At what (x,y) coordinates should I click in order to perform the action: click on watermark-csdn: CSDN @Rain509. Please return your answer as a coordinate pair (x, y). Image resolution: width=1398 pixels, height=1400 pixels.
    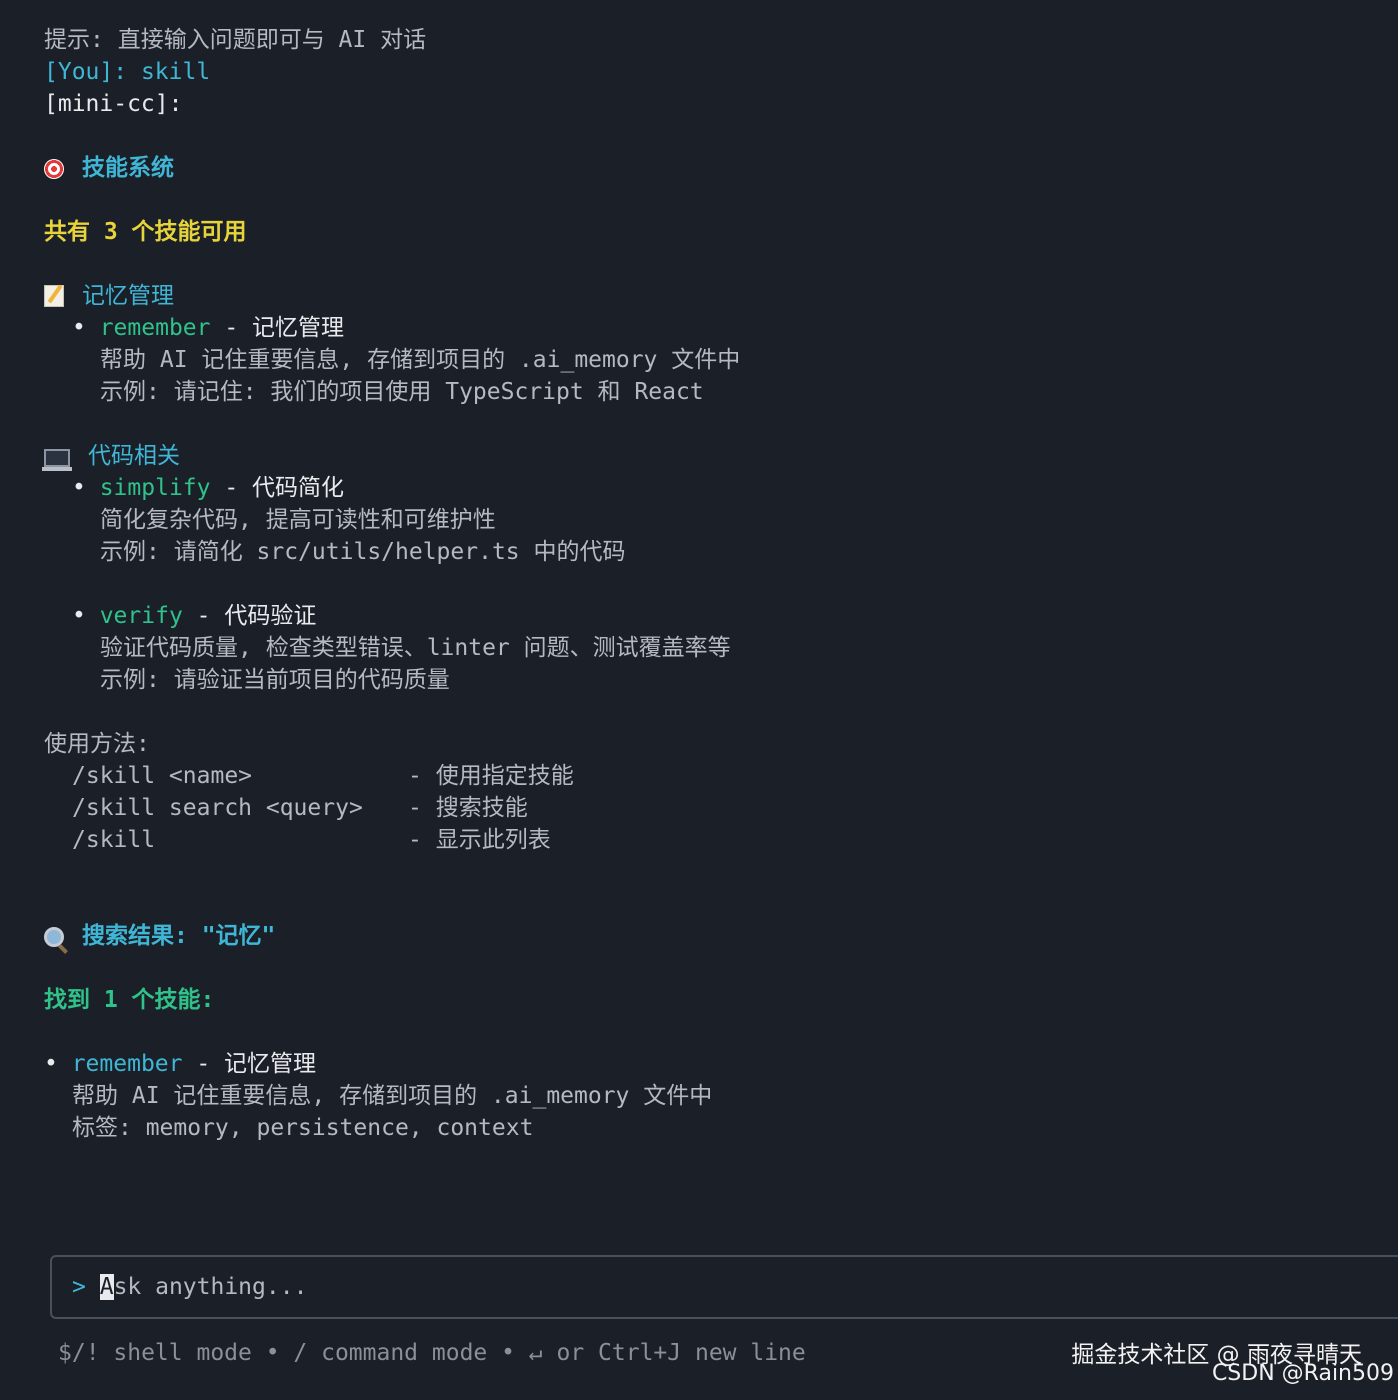
    Looking at the image, I should click on (1302, 1373).